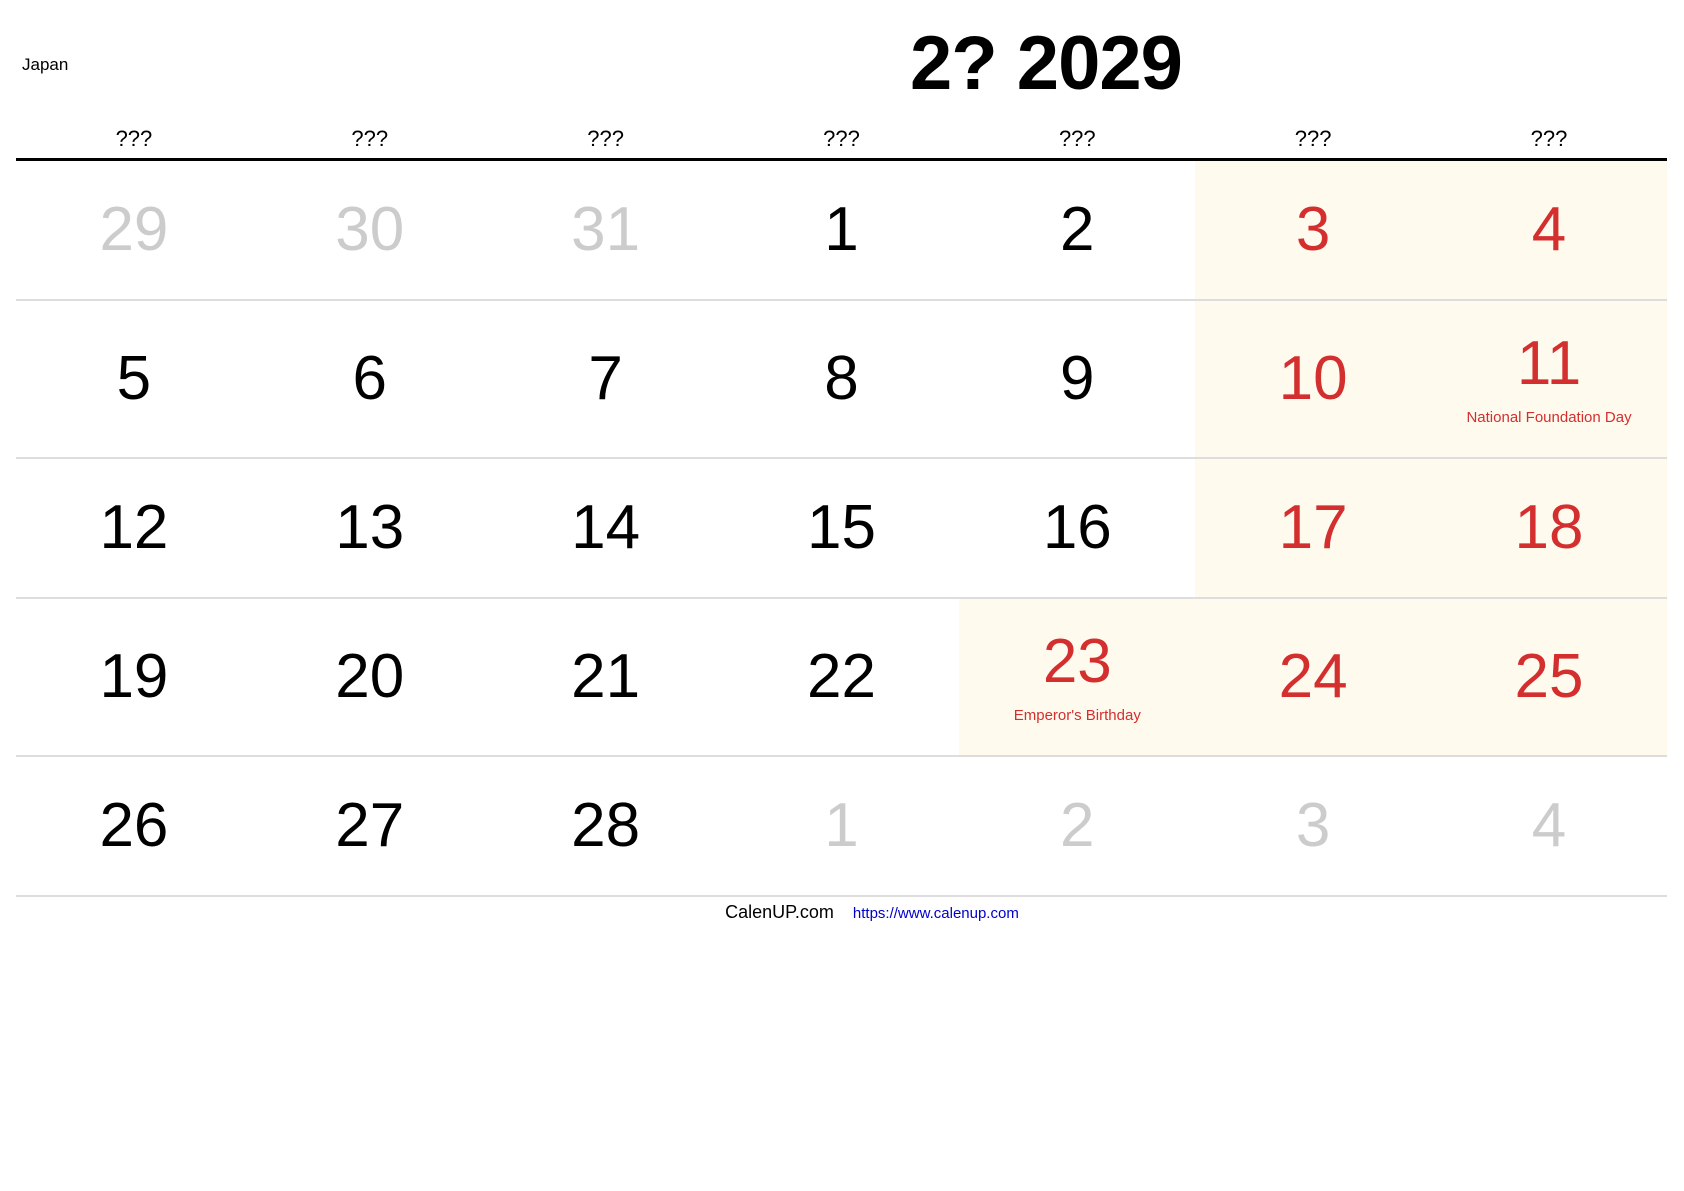 This screenshot has width=1684, height=1191. I want to click on day-cell: 8, so click(841, 379).